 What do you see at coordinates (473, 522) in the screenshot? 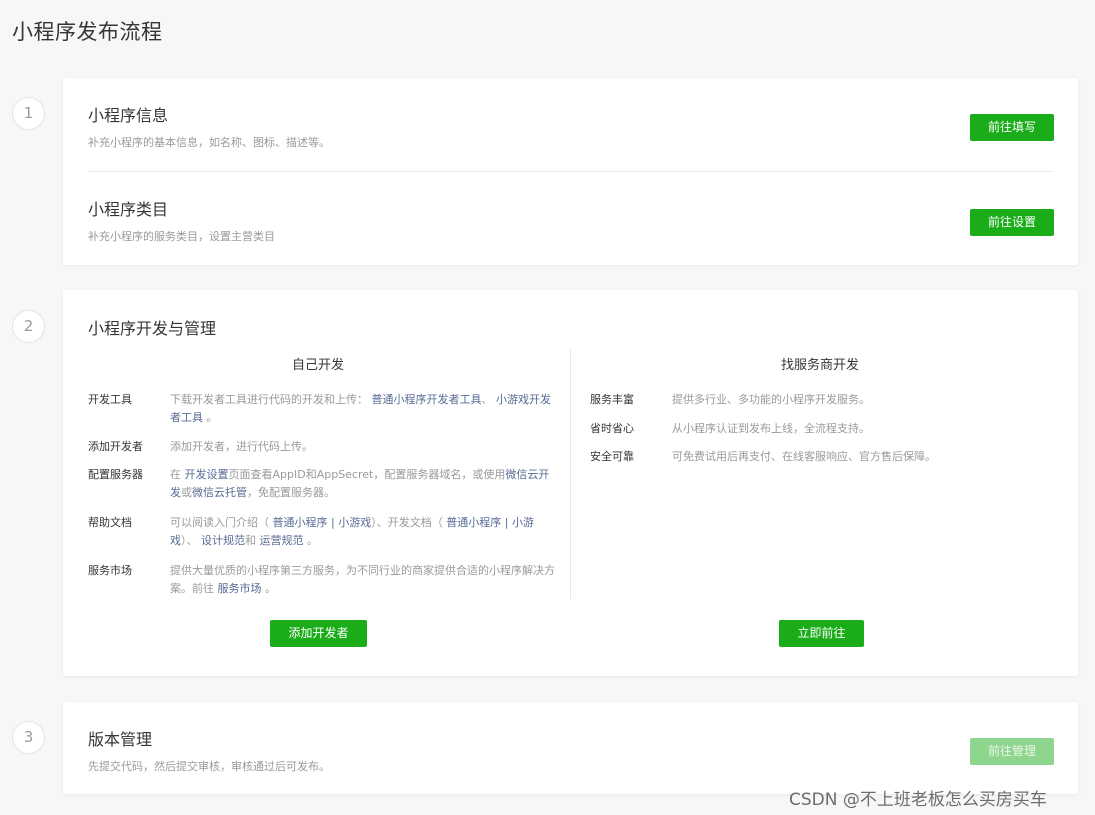
I see `link-docs-miniprogram: 普通小程序` at bounding box center [473, 522].